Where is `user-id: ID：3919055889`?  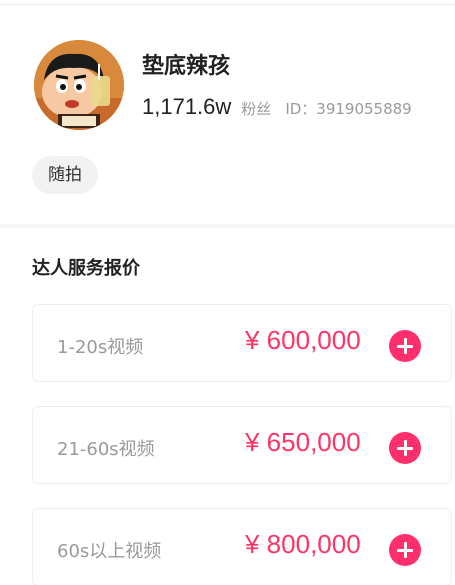 user-id: ID：3919055889 is located at coordinates (348, 109).